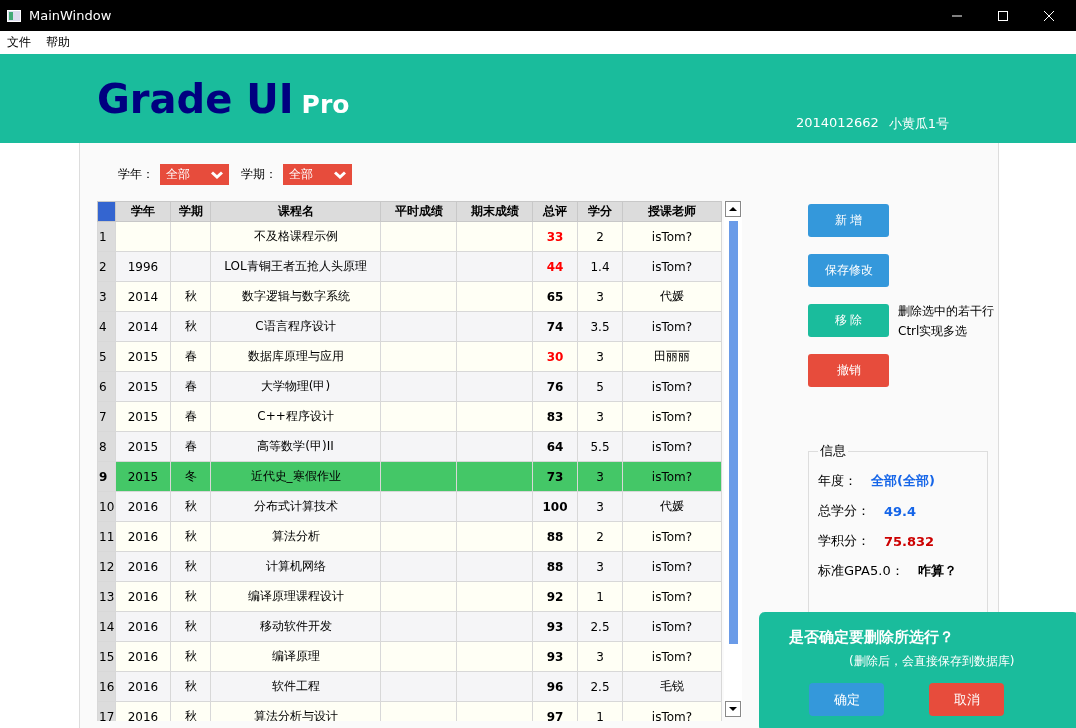  Describe the element at coordinates (409, 386) in the screenshot. I see `table-row: 6 2015 春 大学物理(甲) 76 5 isTom?` at that location.